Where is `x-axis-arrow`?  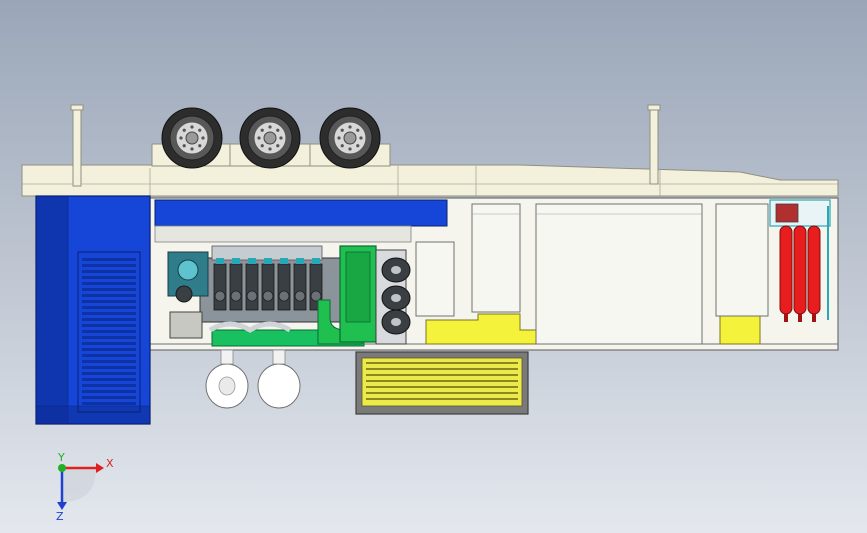 x-axis-arrow is located at coordinates (100, 468).